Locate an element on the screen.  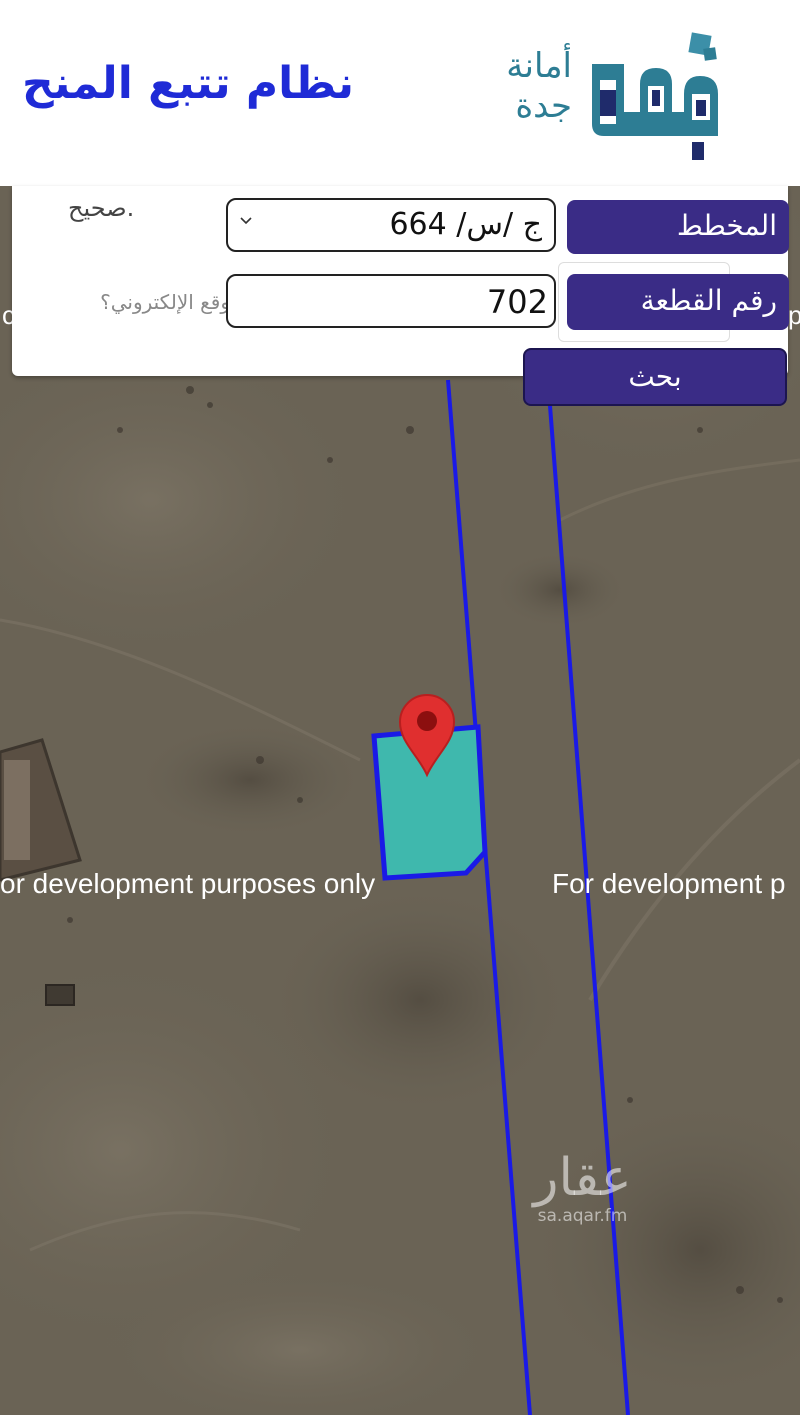
plan-select: ج /س/ 664 is located at coordinates (391, 225).